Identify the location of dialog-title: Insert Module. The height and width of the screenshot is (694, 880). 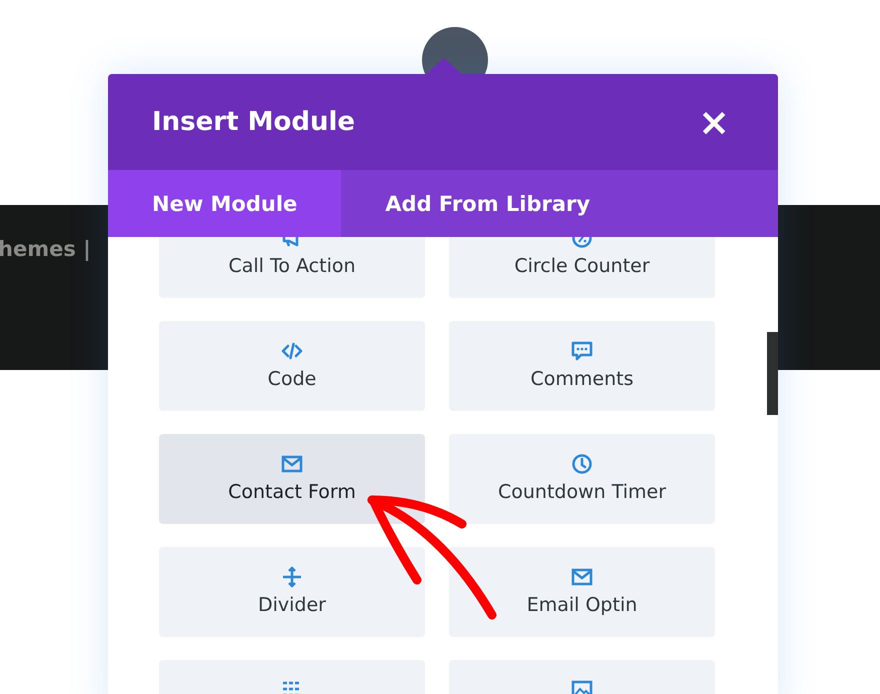
(253, 122).